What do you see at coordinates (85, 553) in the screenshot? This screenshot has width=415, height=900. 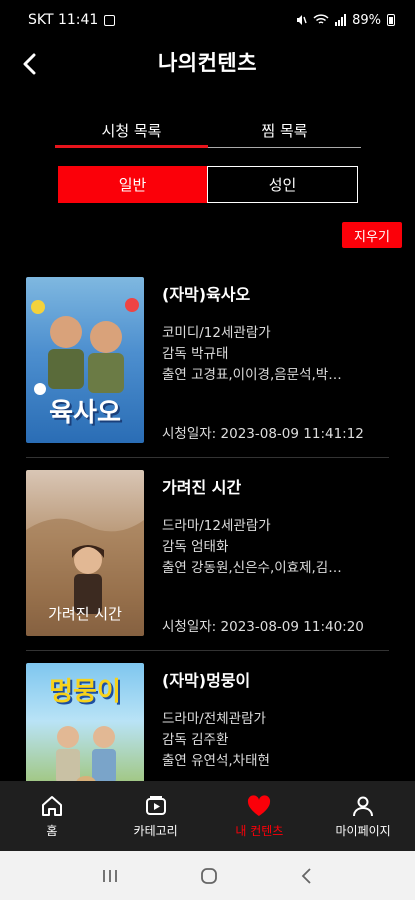 I see `poster-image: 가려진 시간` at bounding box center [85, 553].